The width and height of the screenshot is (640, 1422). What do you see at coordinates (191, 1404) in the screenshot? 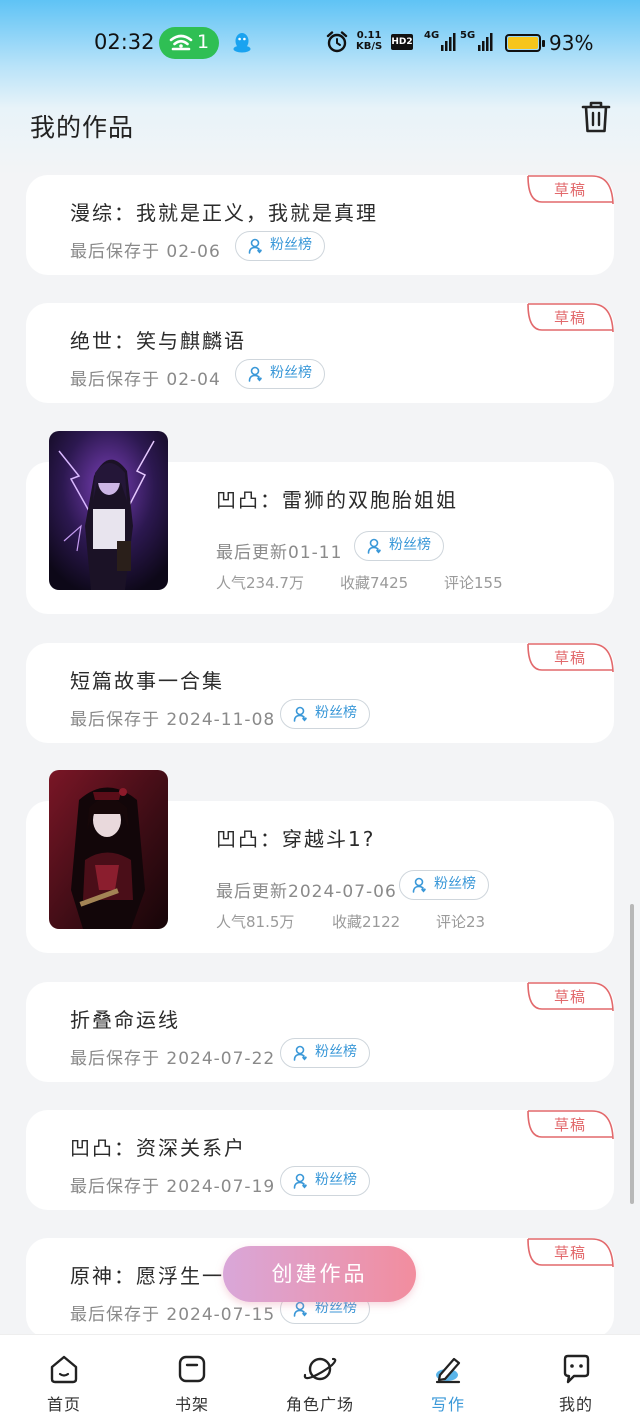
I see `nav-label: 书架` at bounding box center [191, 1404].